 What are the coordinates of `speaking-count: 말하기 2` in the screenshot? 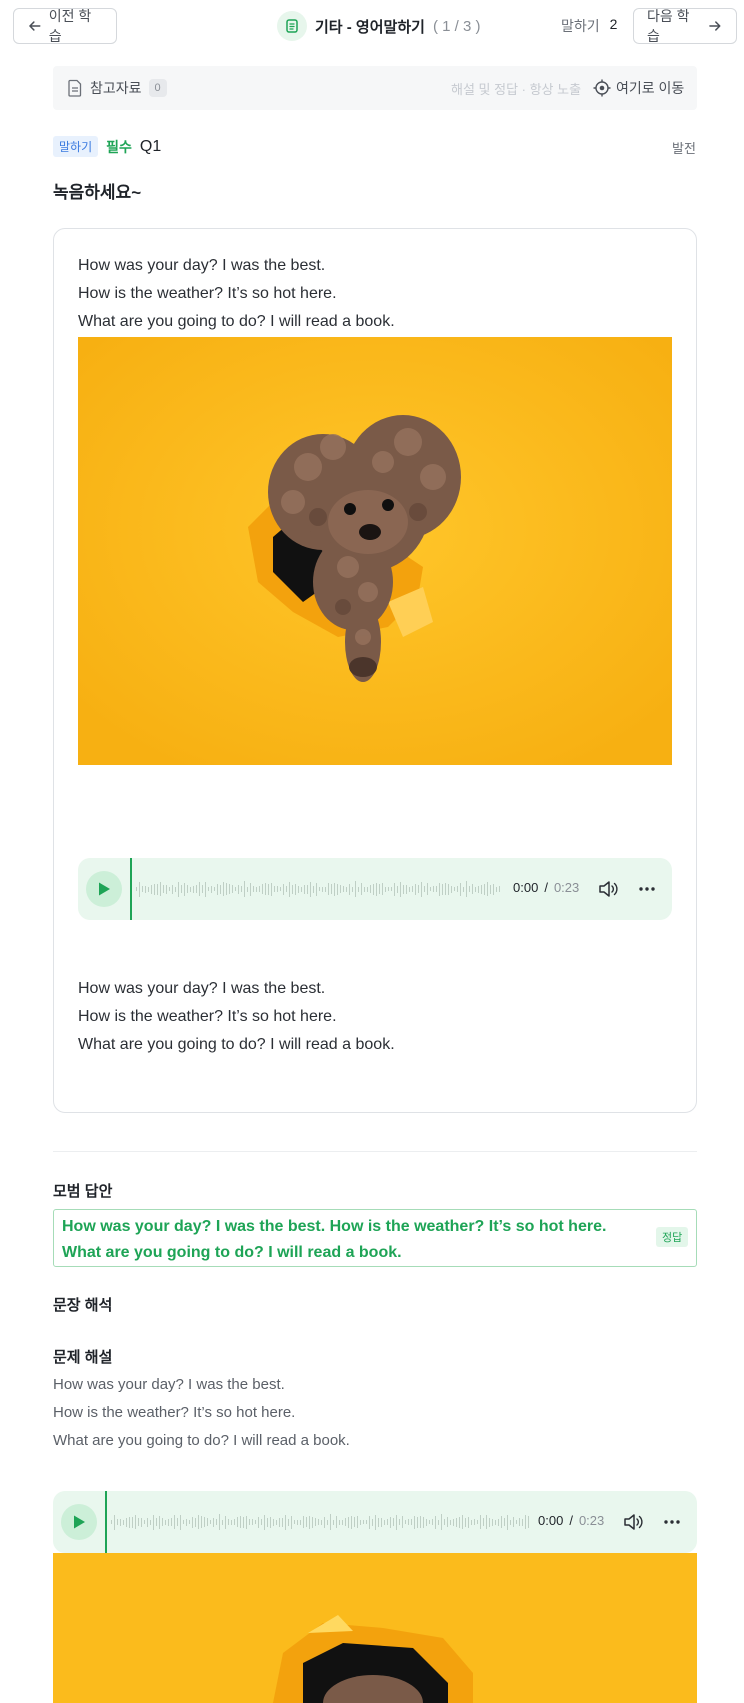 It's located at (589, 26).